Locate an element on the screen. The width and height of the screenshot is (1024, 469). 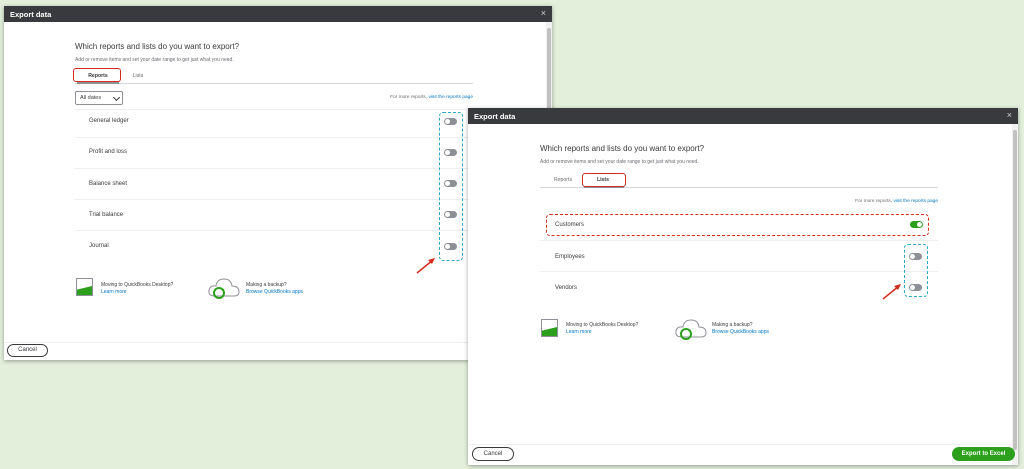
tab-reports: Reports is located at coordinates (563, 180).